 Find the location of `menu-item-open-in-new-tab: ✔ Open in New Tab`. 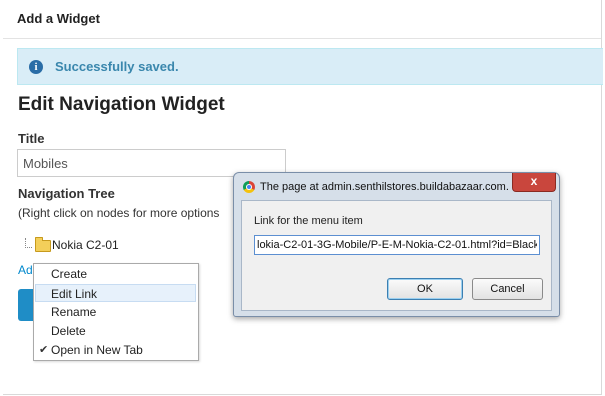

menu-item-open-in-new-tab: ✔ Open in New Tab is located at coordinates (115, 350).